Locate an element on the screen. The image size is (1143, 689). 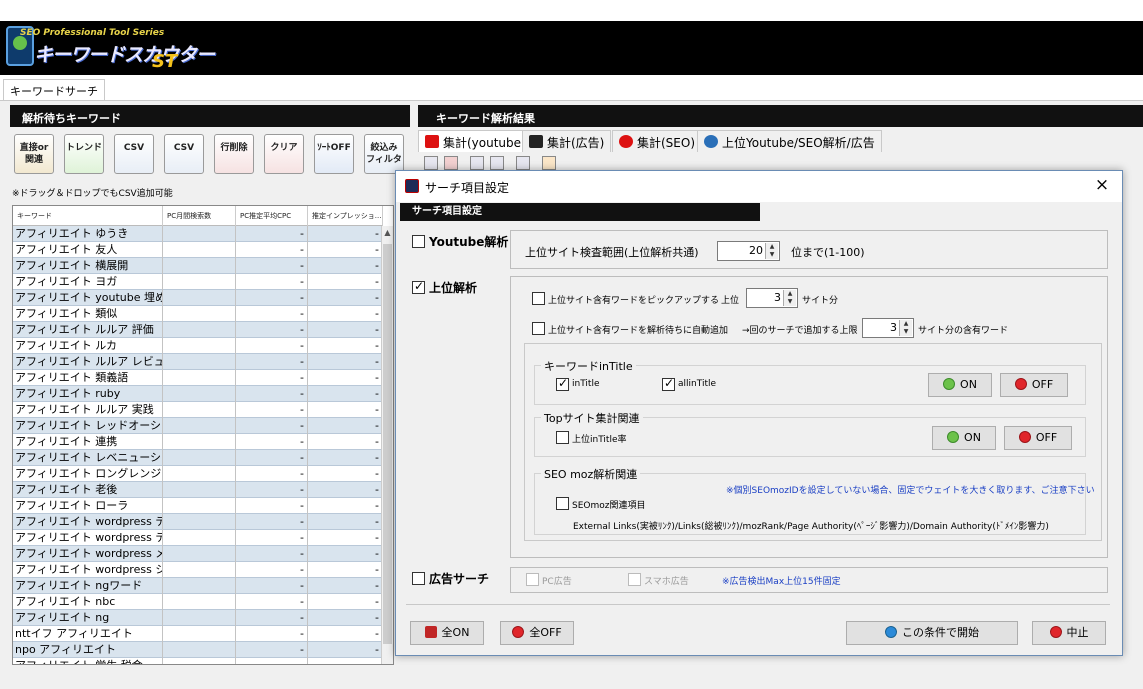
paste-icon is located at coordinates (497, 163).